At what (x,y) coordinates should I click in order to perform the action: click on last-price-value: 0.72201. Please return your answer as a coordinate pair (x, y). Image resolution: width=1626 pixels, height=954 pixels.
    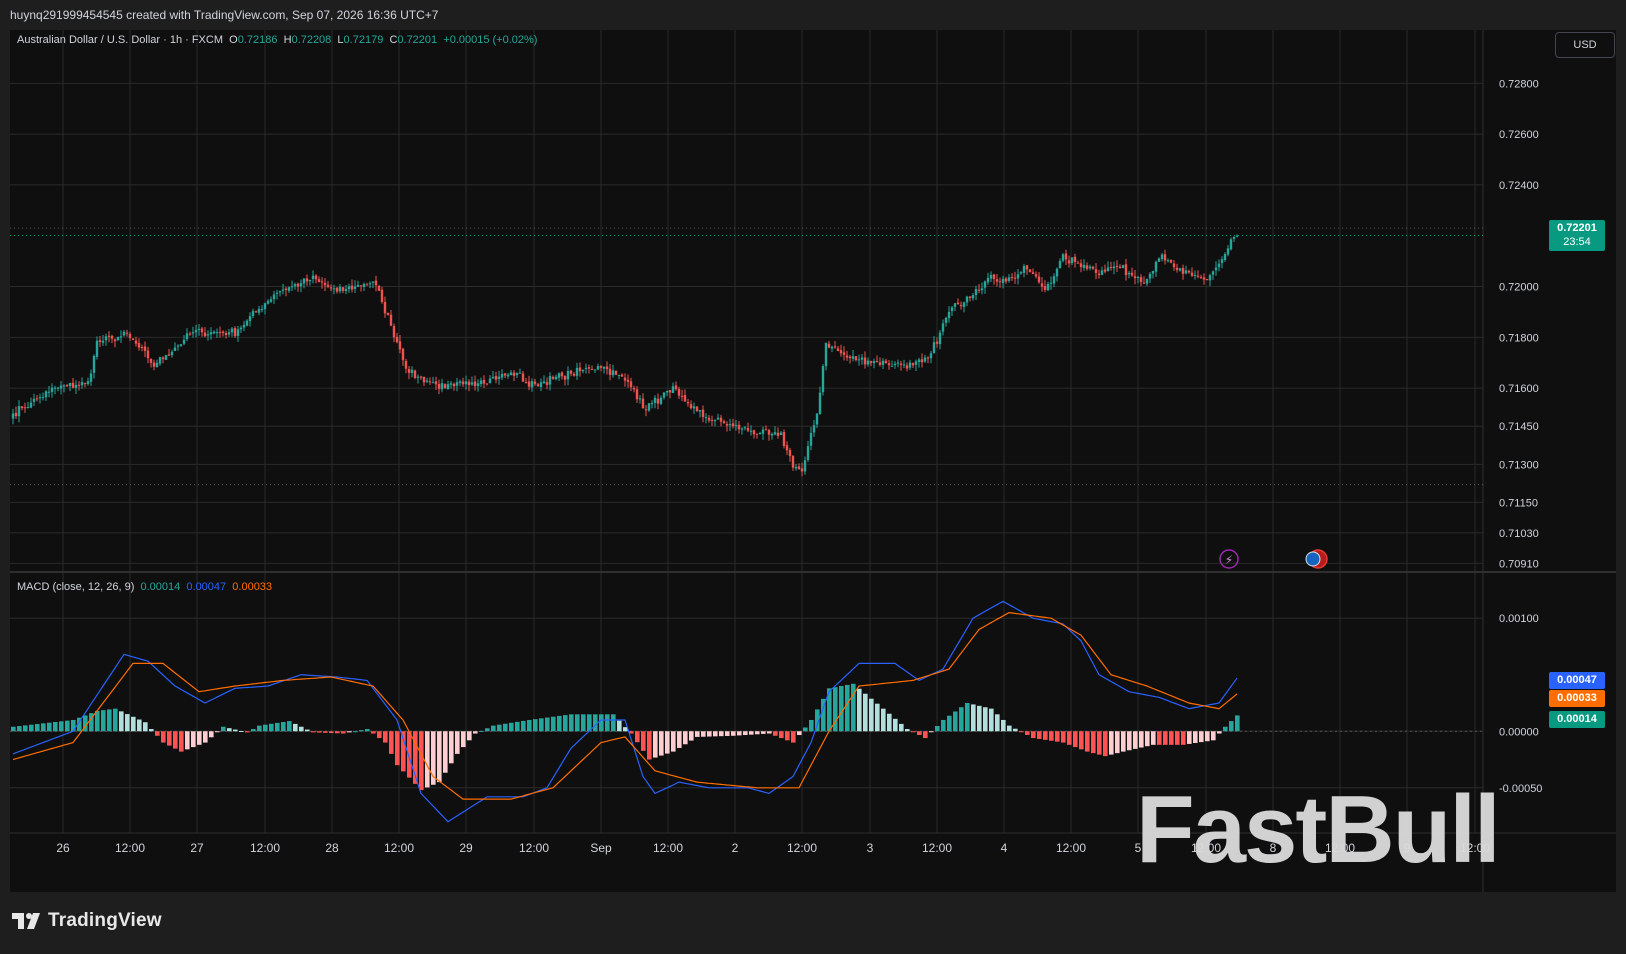
    Looking at the image, I should click on (1577, 228).